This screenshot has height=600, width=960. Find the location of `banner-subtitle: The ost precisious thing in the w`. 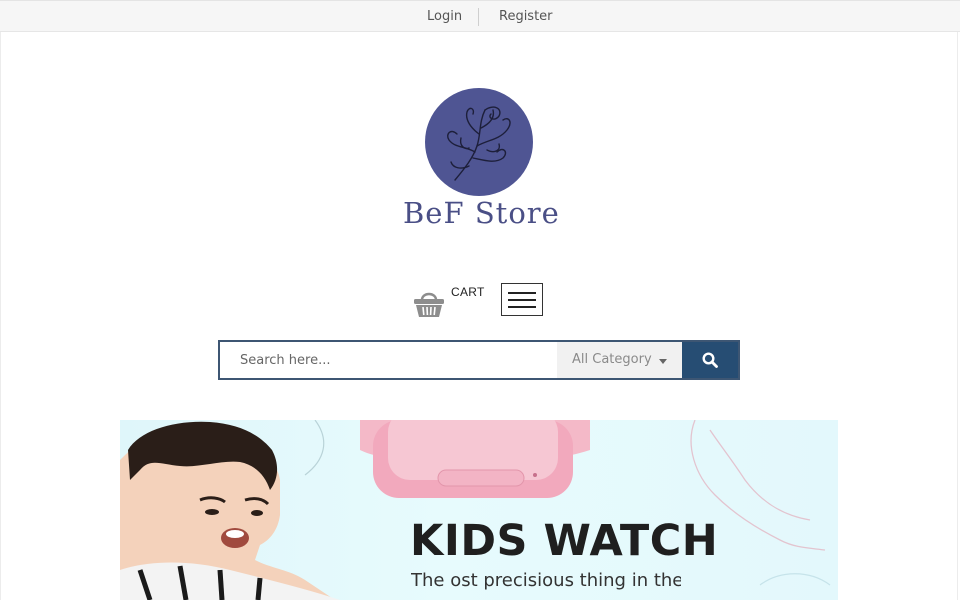

banner-subtitle: The ost precisious thing in the w is located at coordinates (546, 580).